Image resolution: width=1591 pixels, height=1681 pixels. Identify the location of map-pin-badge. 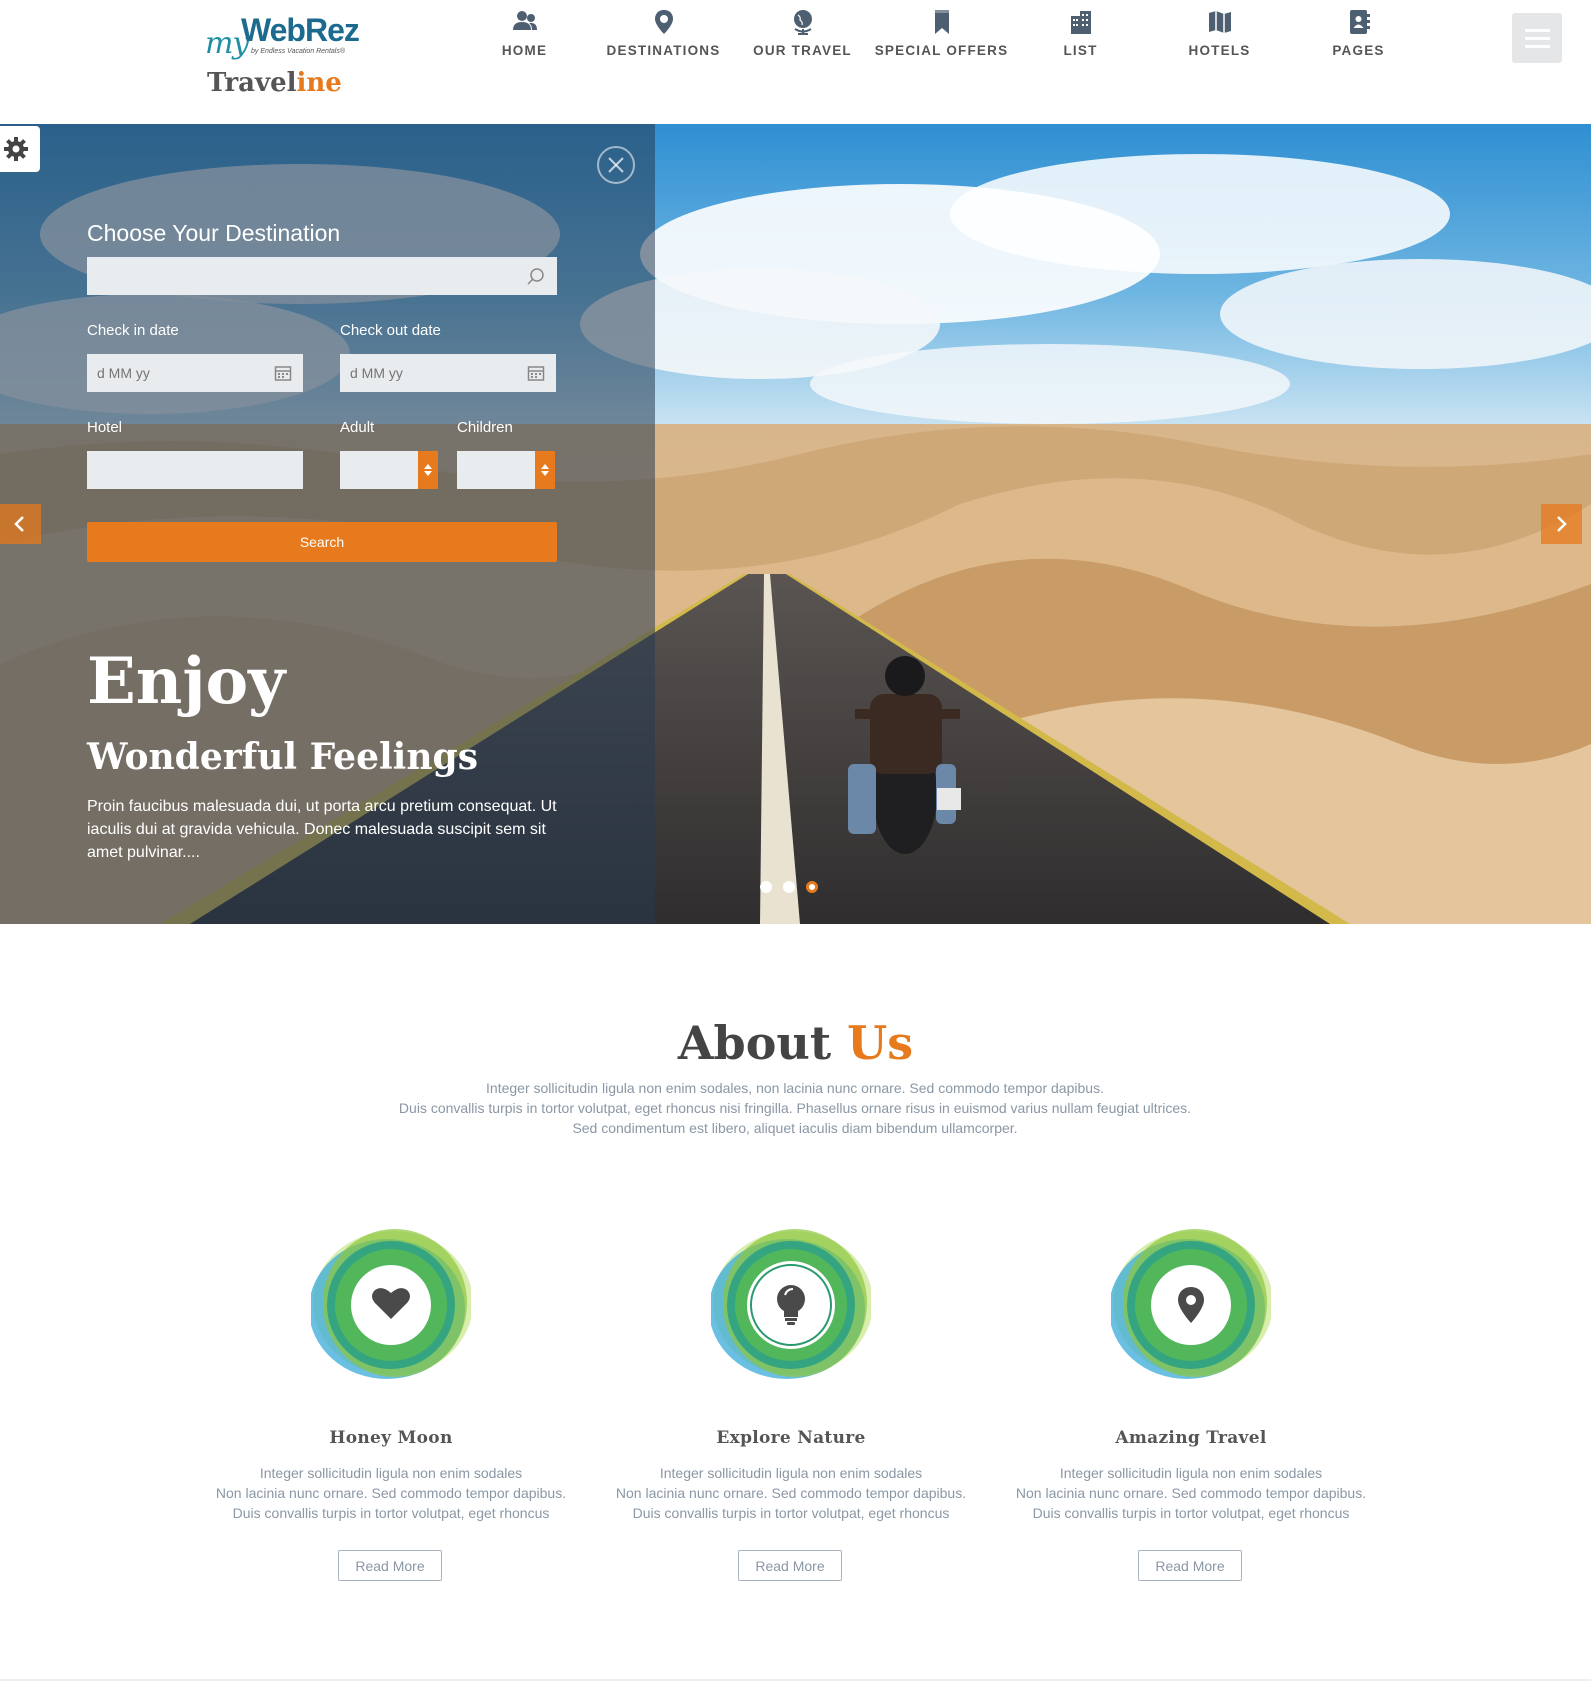
(1191, 1304).